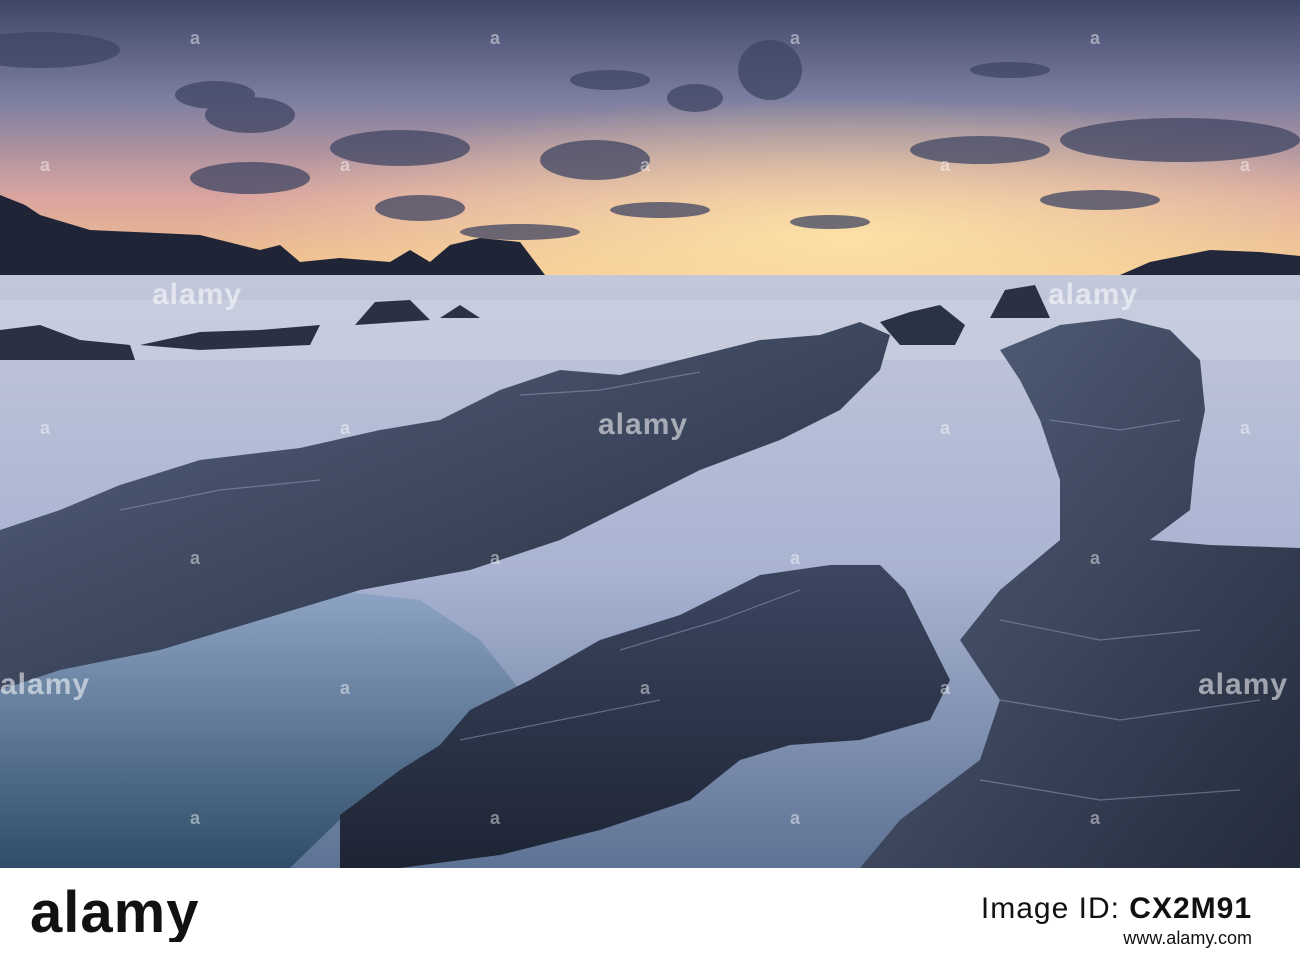 Image resolution: width=1300 pixels, height=956 pixels. I want to click on footer-bar: alamy Image ID: CX2M91 www.alamy.com, so click(650, 912).